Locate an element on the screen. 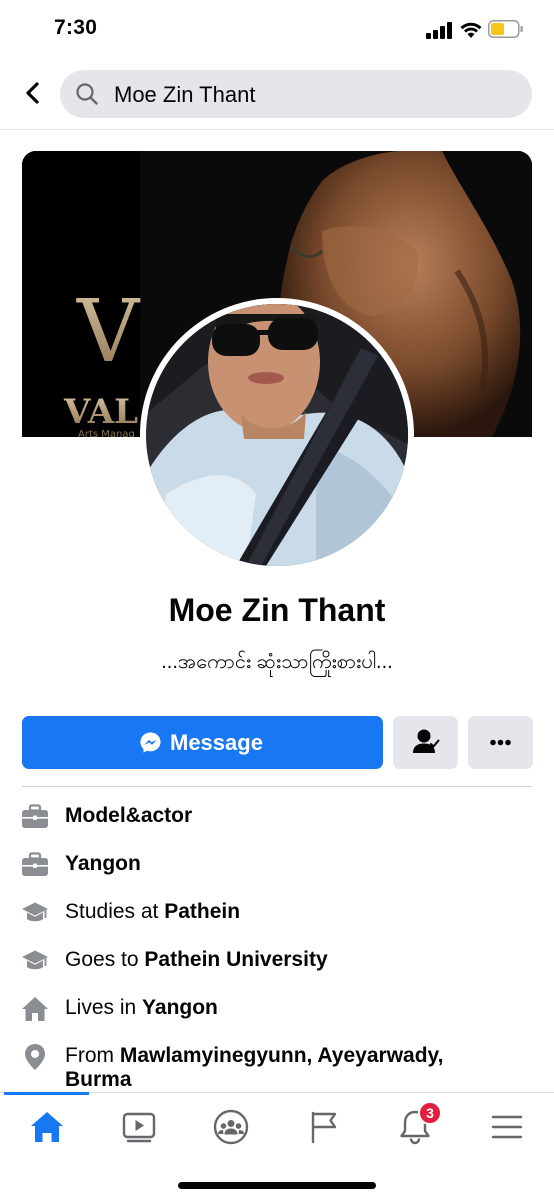  intro-item-studies: Studies at Pathein is located at coordinates (277, 916).